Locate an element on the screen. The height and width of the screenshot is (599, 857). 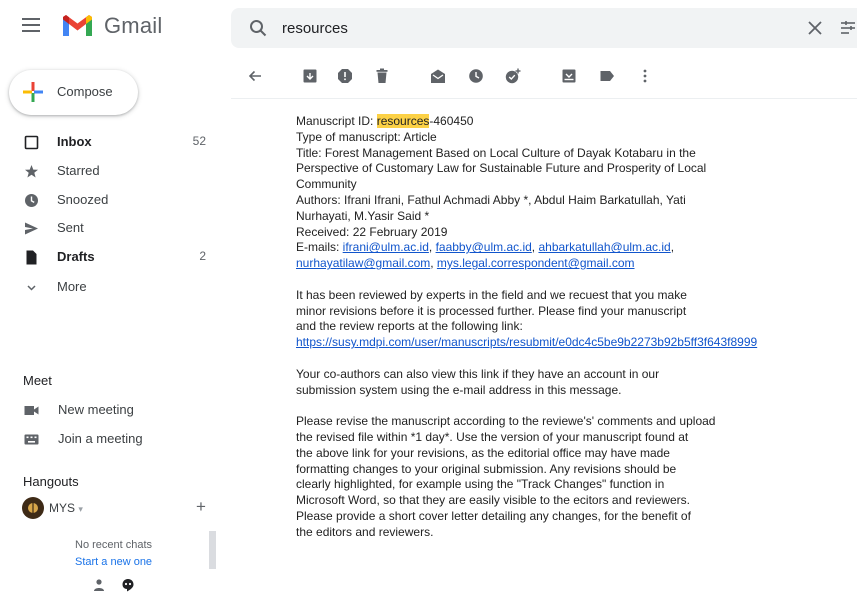
label-icon is located at coordinates (607, 76).